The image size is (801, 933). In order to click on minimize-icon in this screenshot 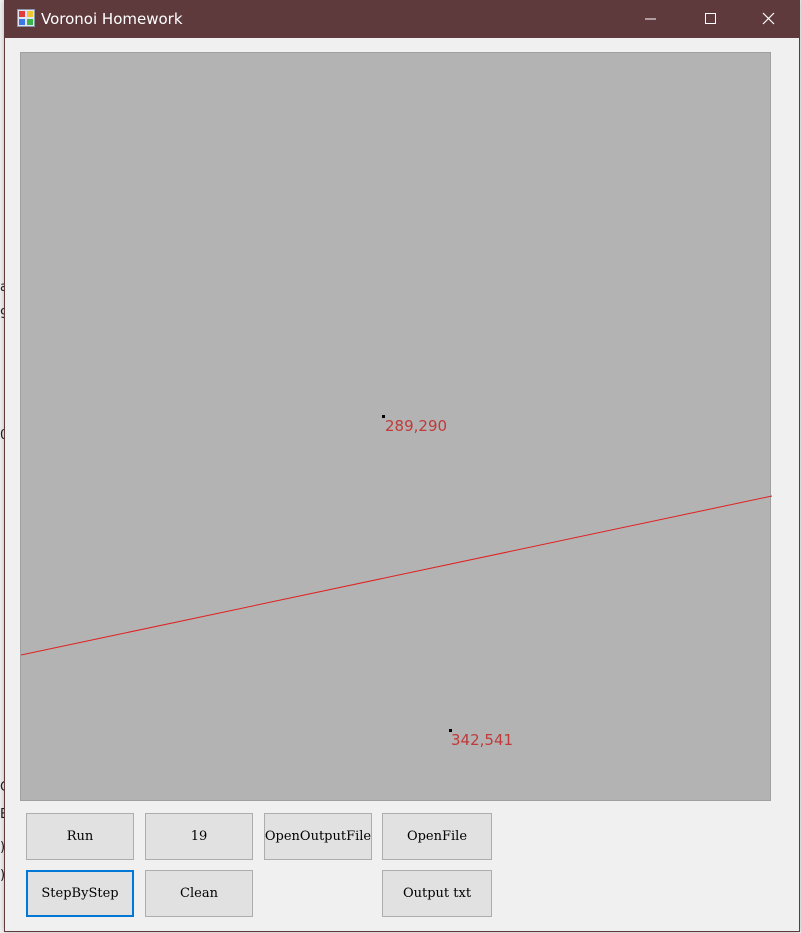, I will do `click(650, 19)`.